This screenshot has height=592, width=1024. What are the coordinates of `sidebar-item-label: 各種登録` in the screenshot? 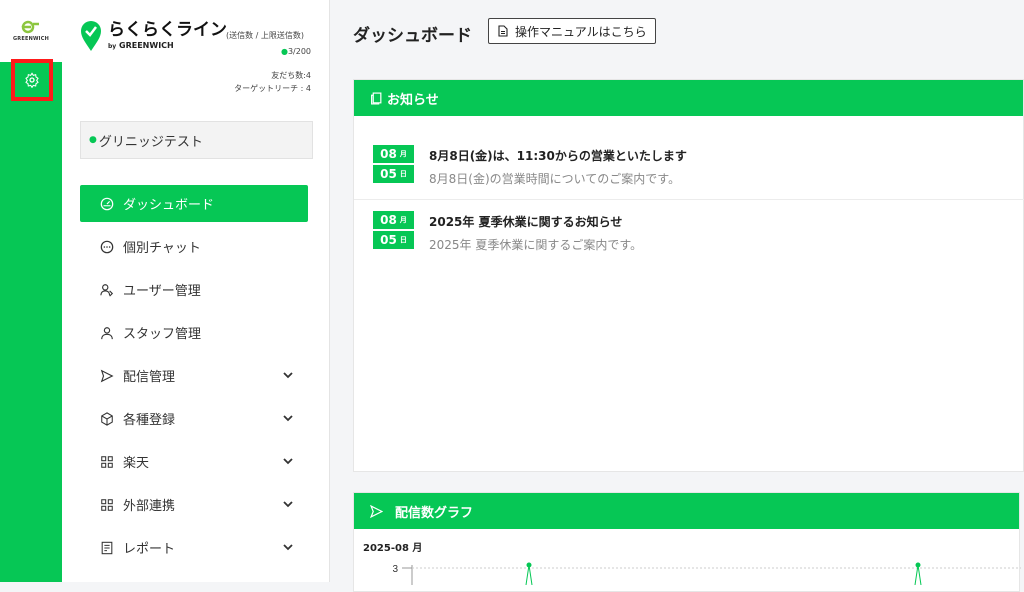 It's located at (149, 420).